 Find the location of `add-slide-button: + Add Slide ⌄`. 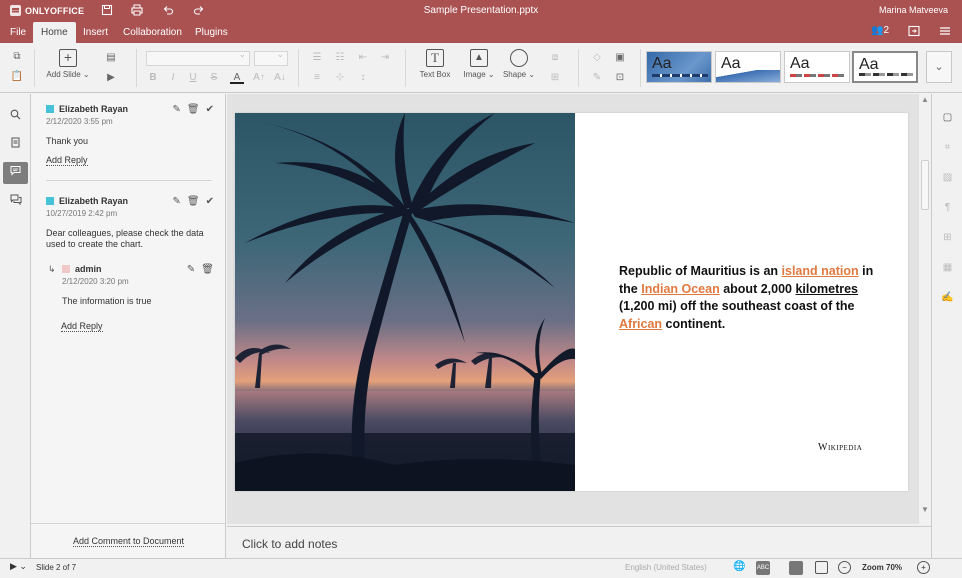

add-slide-button: + Add Slide ⌄ is located at coordinates (68, 64).